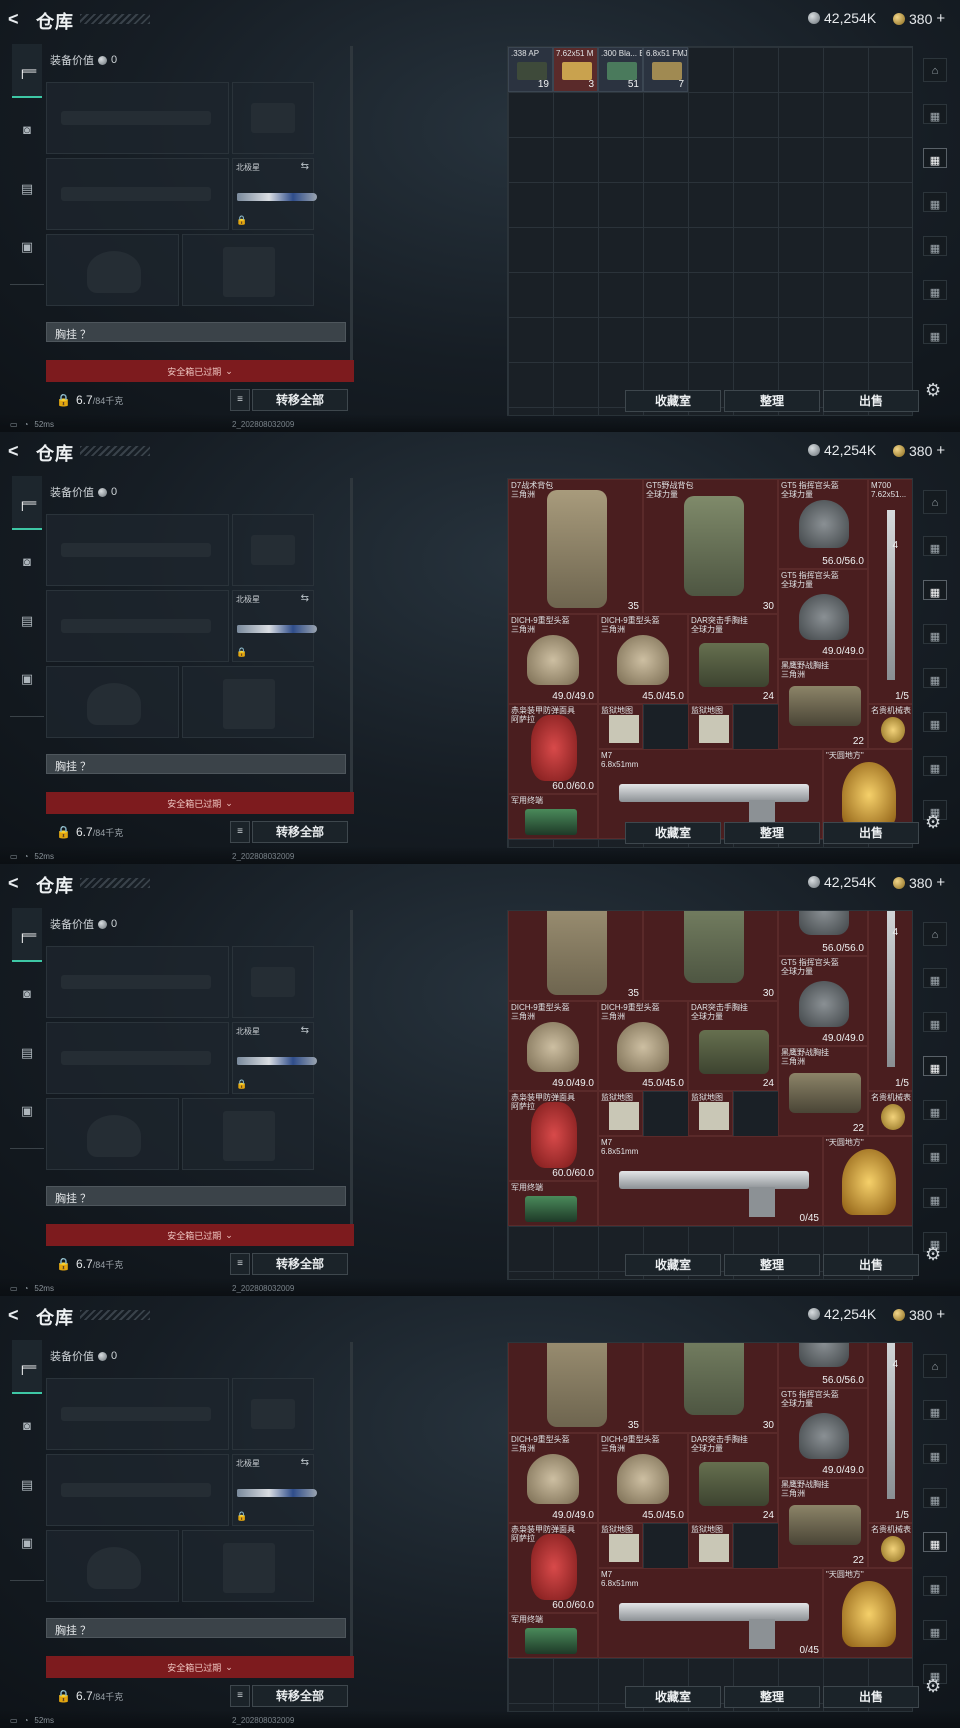 This screenshot has height=1728, width=960. I want to click on pistol-slot, so click(273, 118).